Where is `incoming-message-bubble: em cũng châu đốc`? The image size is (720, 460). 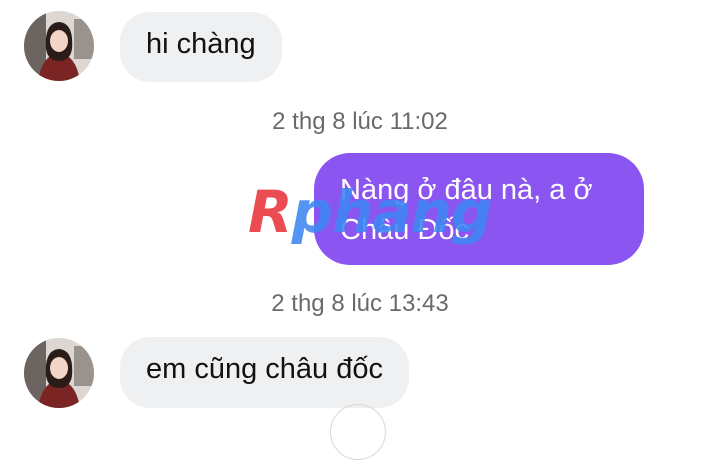
incoming-message-bubble: em cũng châu đốc is located at coordinates (264, 372).